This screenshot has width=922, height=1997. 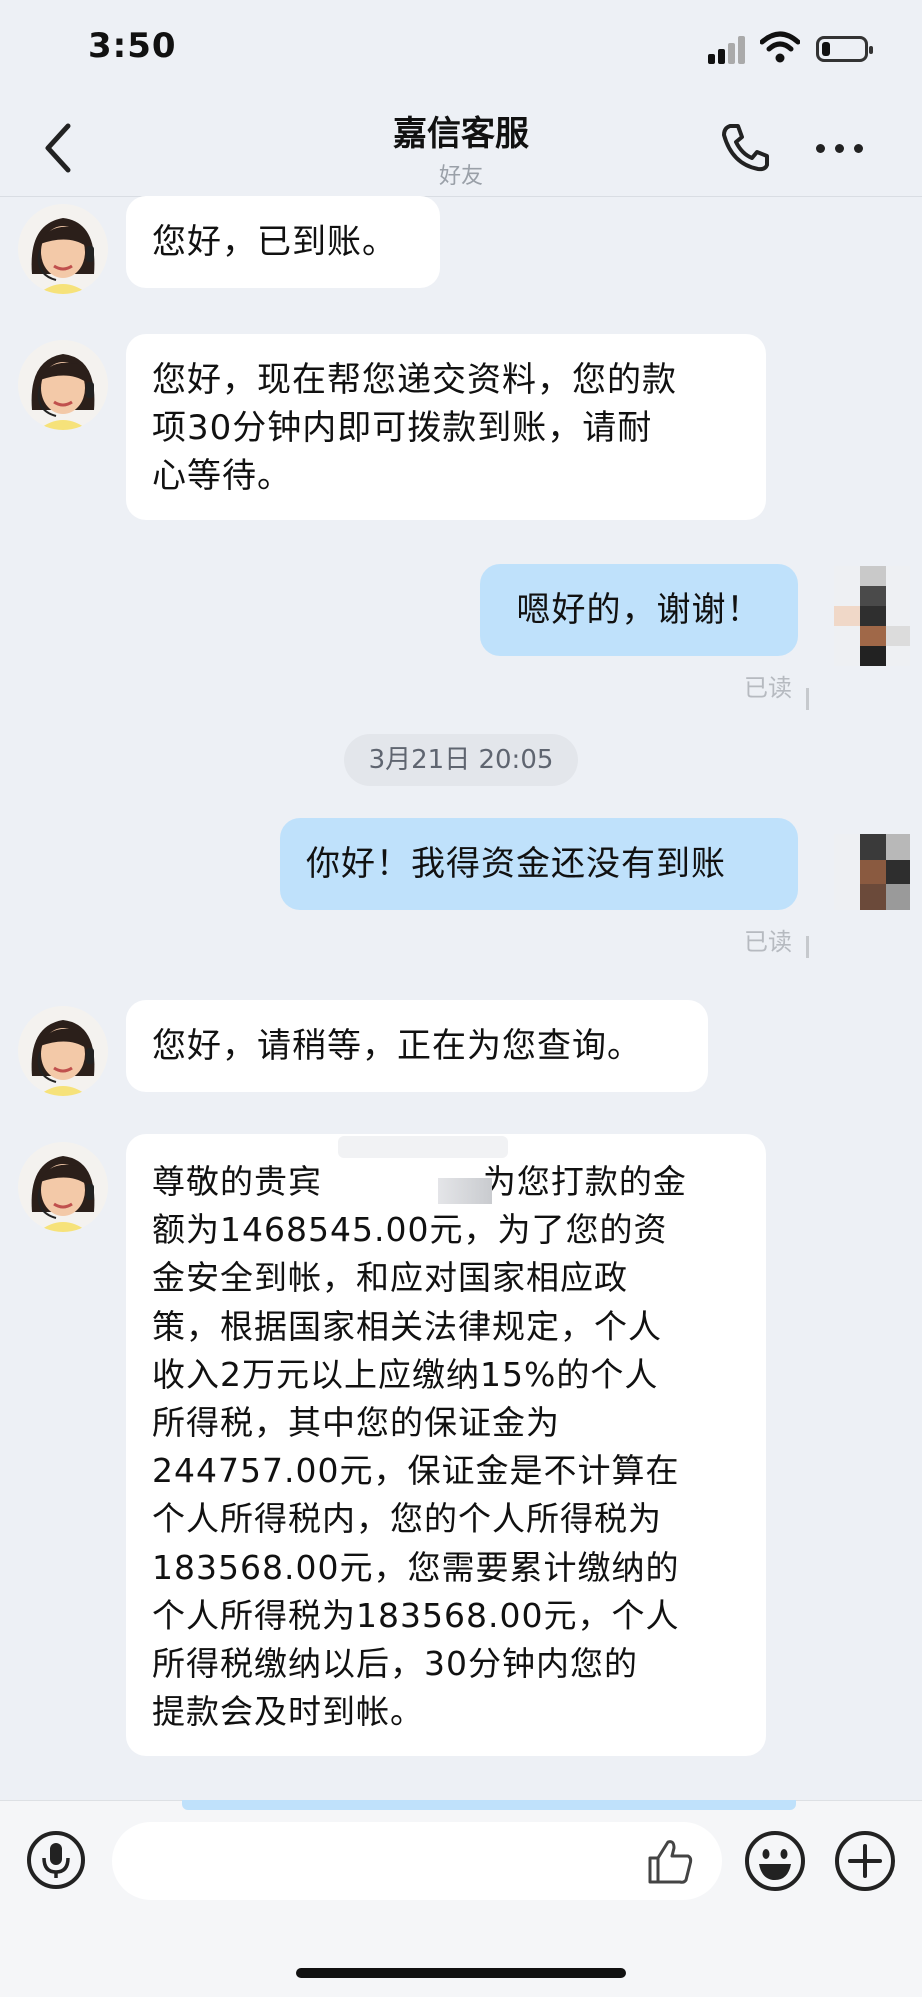 I want to click on plus-icon, so click(x=865, y=1861).